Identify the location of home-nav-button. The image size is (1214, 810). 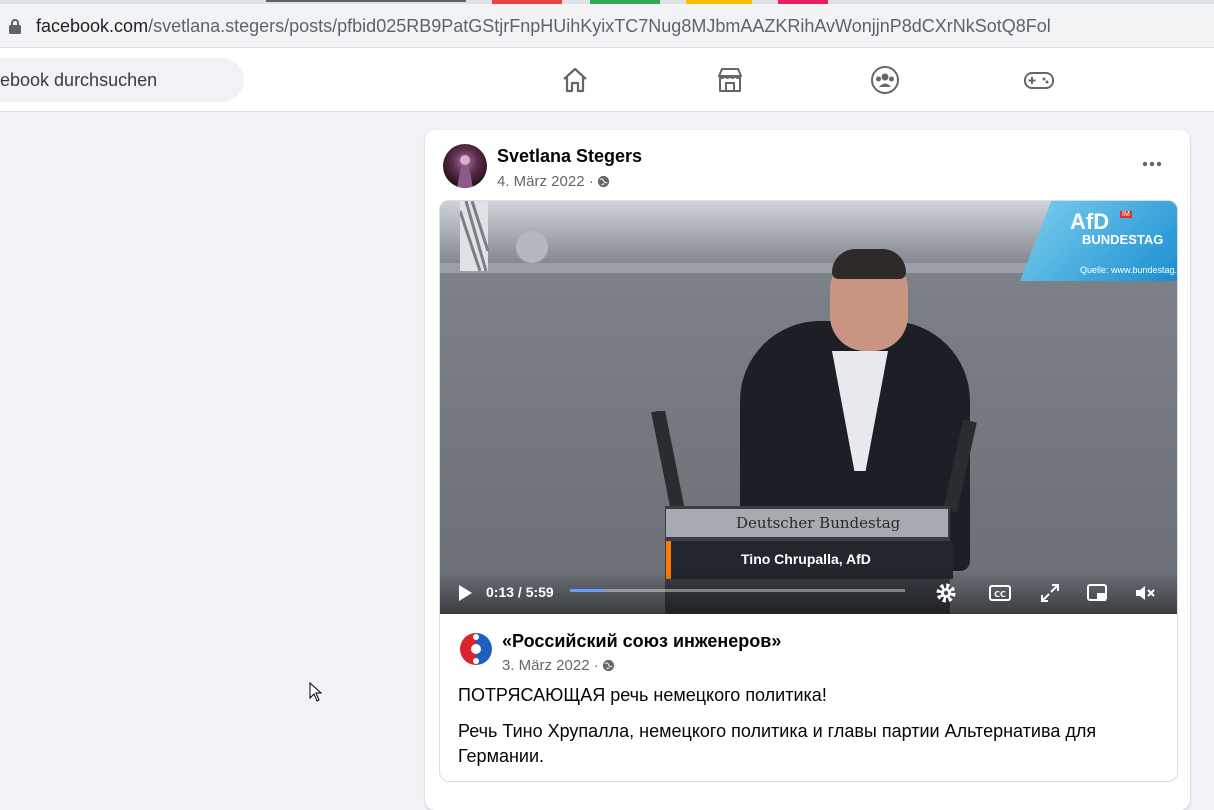
(575, 80).